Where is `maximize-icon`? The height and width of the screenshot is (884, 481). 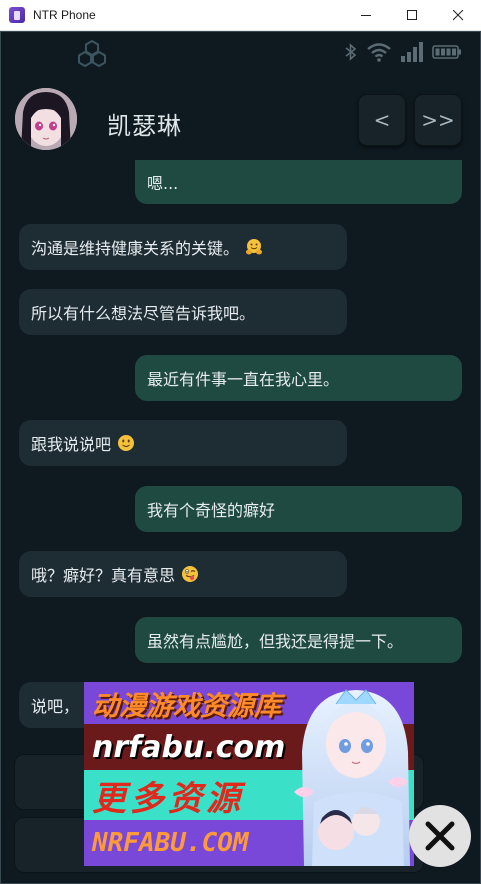 maximize-icon is located at coordinates (411, 15).